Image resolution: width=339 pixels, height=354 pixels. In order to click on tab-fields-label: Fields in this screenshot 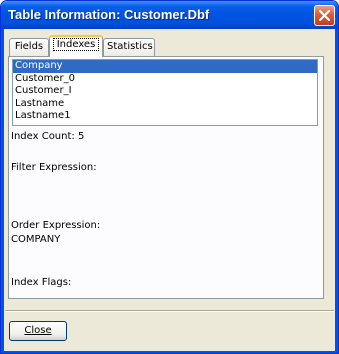, I will do `click(29, 46)`.